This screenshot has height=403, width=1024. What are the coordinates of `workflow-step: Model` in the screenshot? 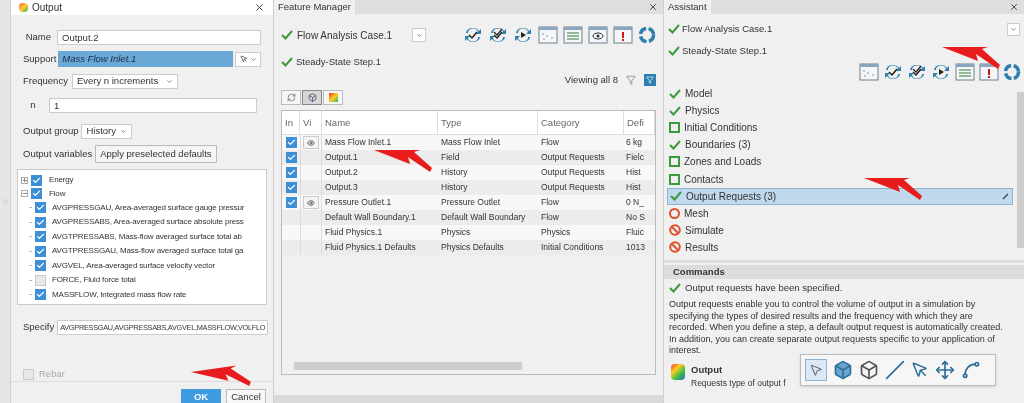 It's located at (840, 94).